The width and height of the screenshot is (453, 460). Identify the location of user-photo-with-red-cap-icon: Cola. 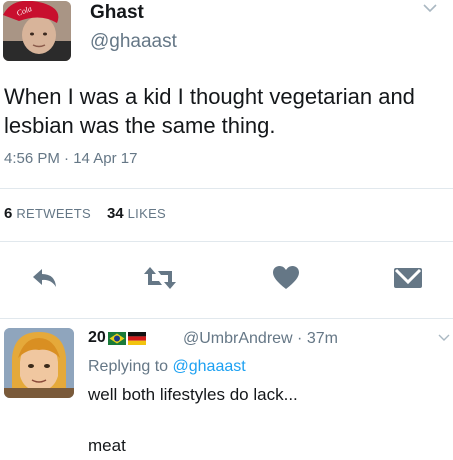
(37, 31).